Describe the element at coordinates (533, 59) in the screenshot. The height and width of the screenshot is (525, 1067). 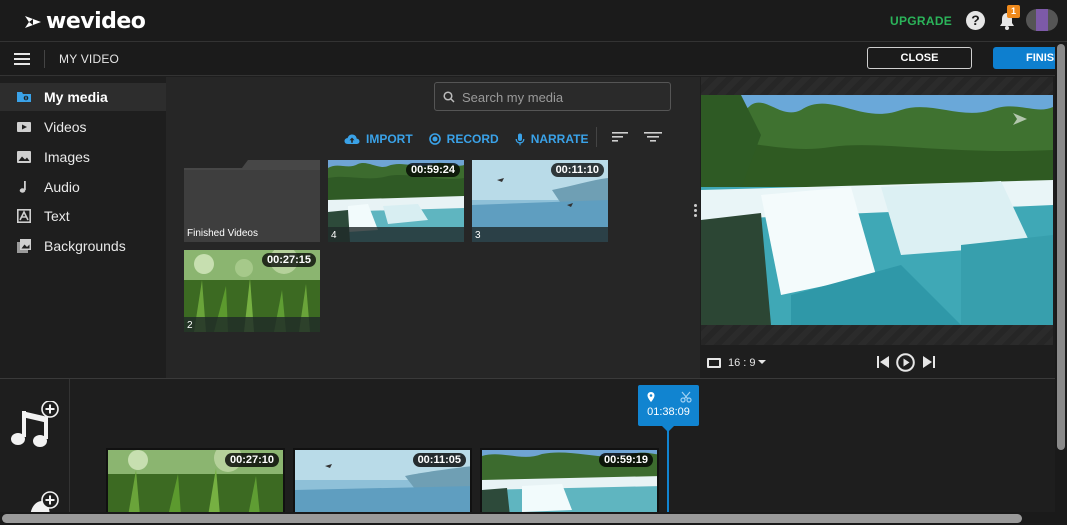
I see `project-bar: MY VIDEO CLOSE FINISH` at that location.